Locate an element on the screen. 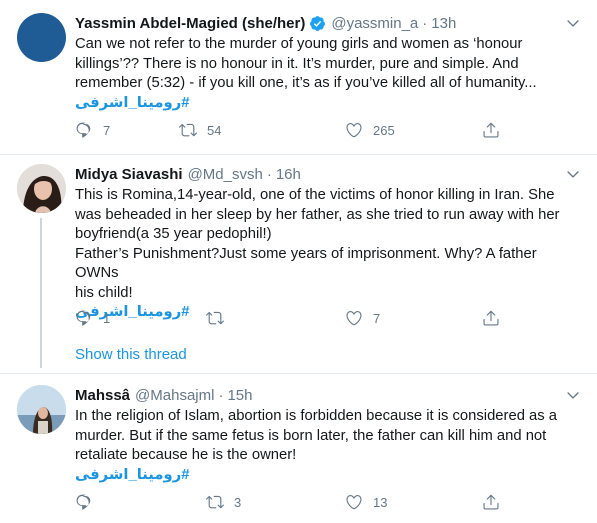 The image size is (597, 523). retweet-button is located at coordinates (220, 318).